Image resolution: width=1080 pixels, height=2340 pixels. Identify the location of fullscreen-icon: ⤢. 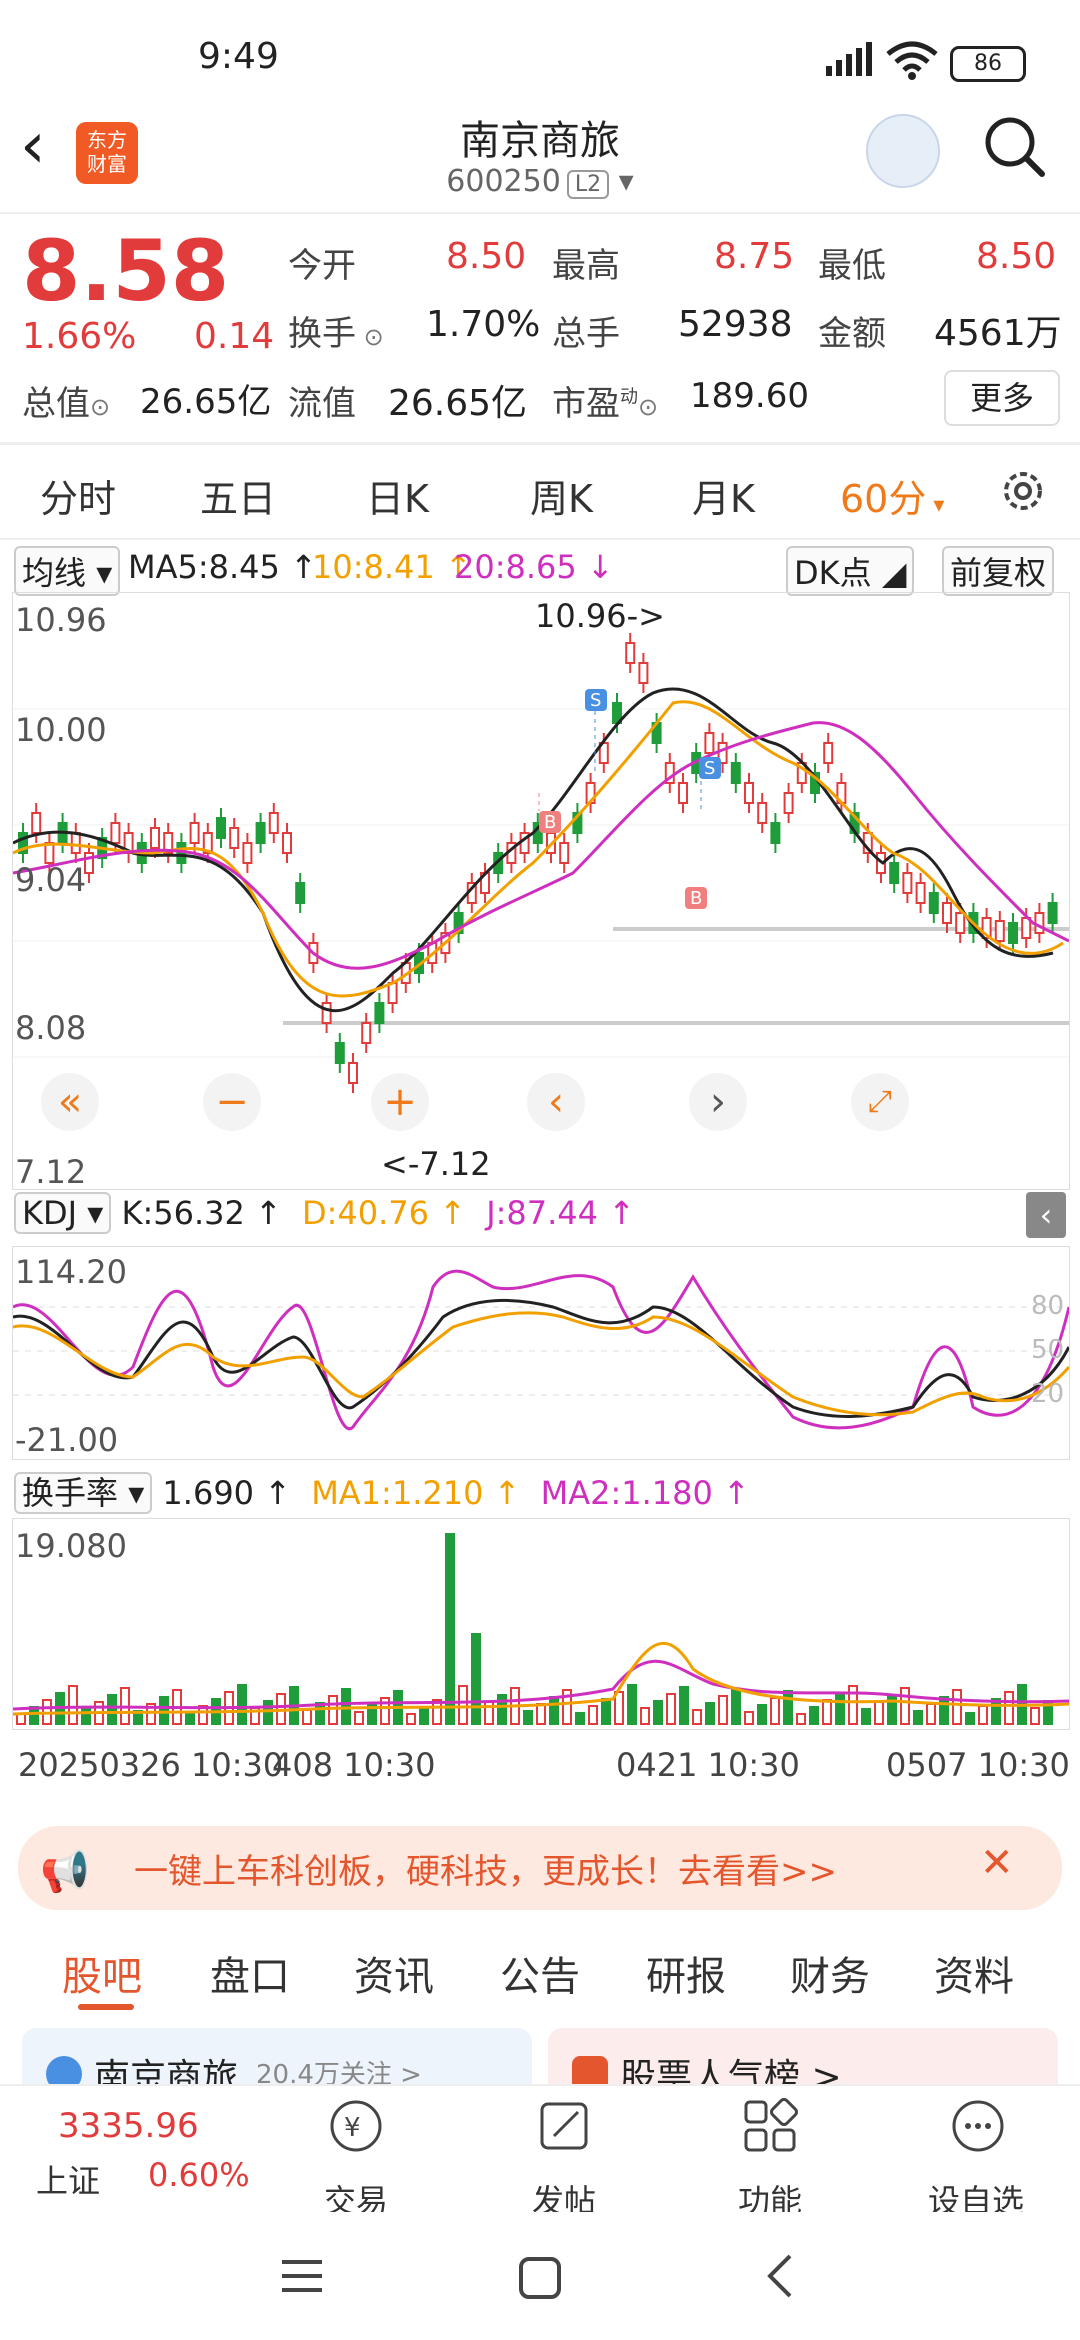
(880, 1102).